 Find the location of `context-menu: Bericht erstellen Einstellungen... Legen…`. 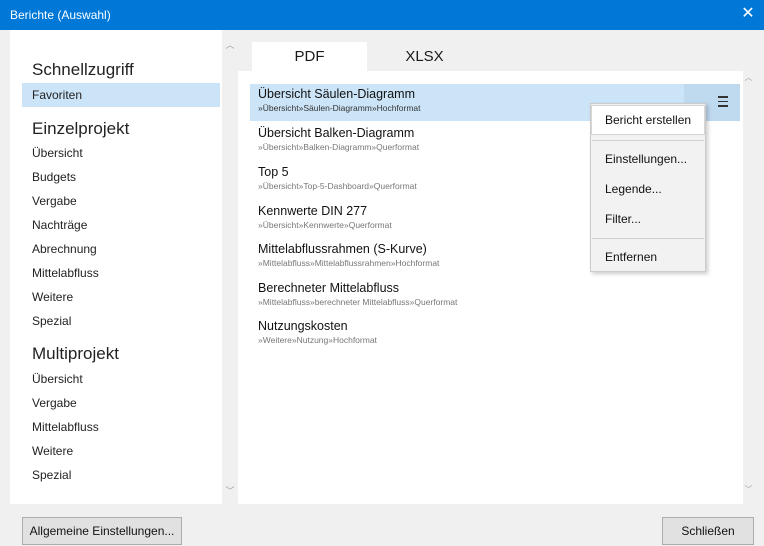

context-menu: Bericht erstellen Einstellungen... Legen… is located at coordinates (648, 187).